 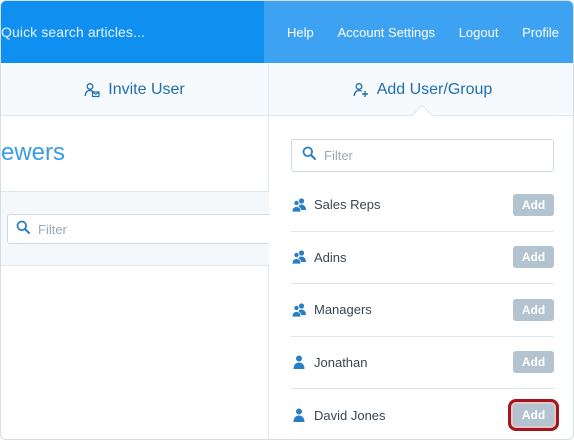 What do you see at coordinates (540, 32) in the screenshot?
I see `nav-profile-link: Profile` at bounding box center [540, 32].